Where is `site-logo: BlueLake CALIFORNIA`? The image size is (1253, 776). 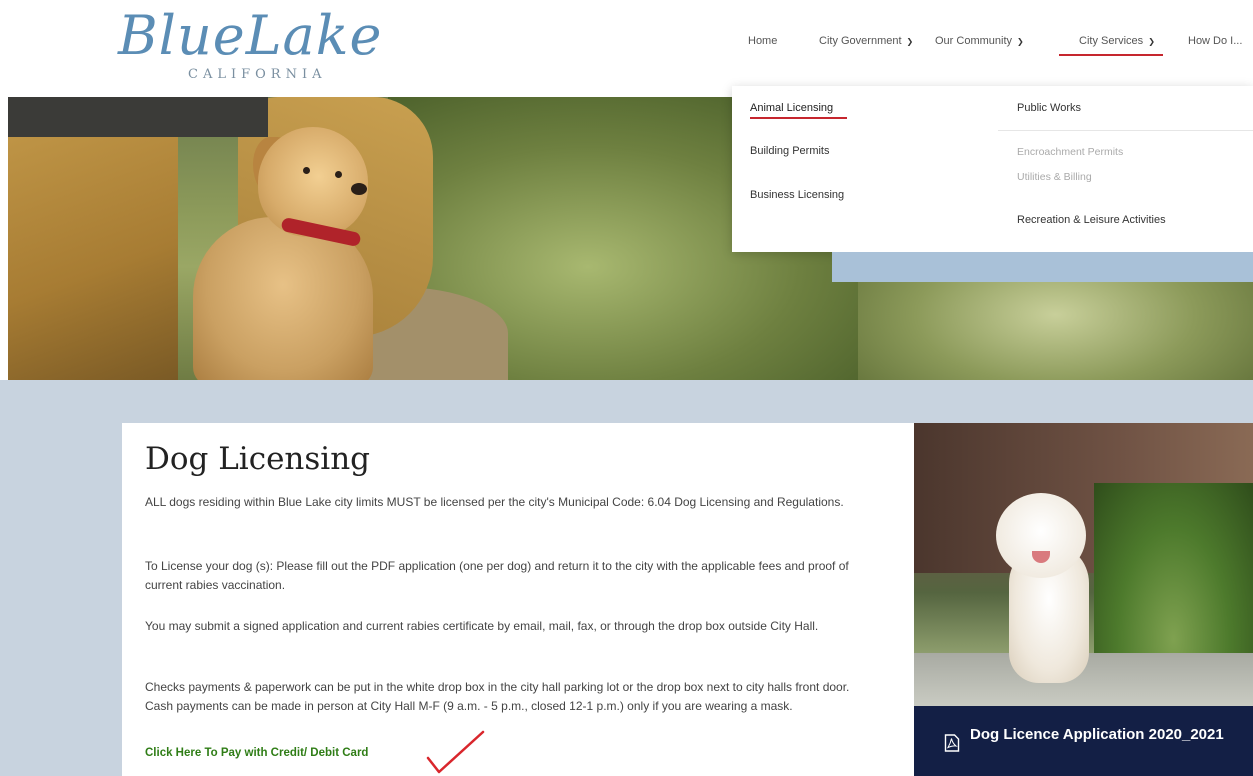
site-logo: BlueLake CALIFORNIA is located at coordinates (253, 46).